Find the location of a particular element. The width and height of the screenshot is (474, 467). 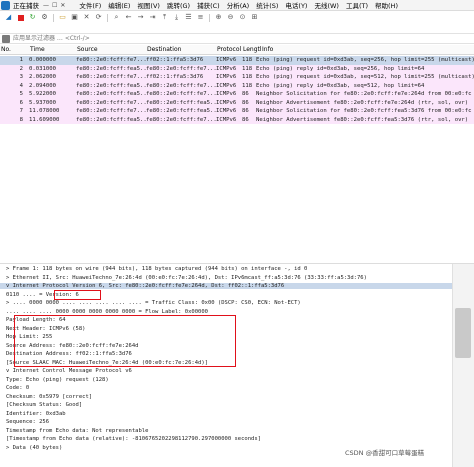

maximize-icon: ☐ is located at coordinates (54, 5).